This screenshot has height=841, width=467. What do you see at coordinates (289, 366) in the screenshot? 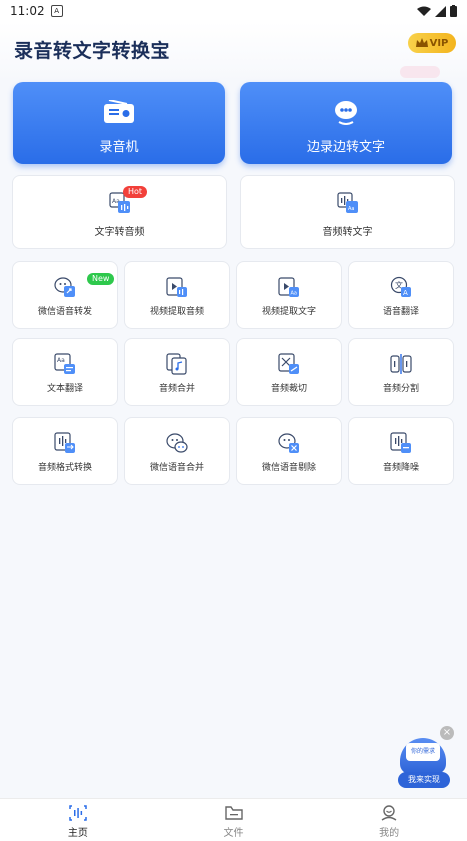
I see `audio-cut-icon` at bounding box center [289, 366].